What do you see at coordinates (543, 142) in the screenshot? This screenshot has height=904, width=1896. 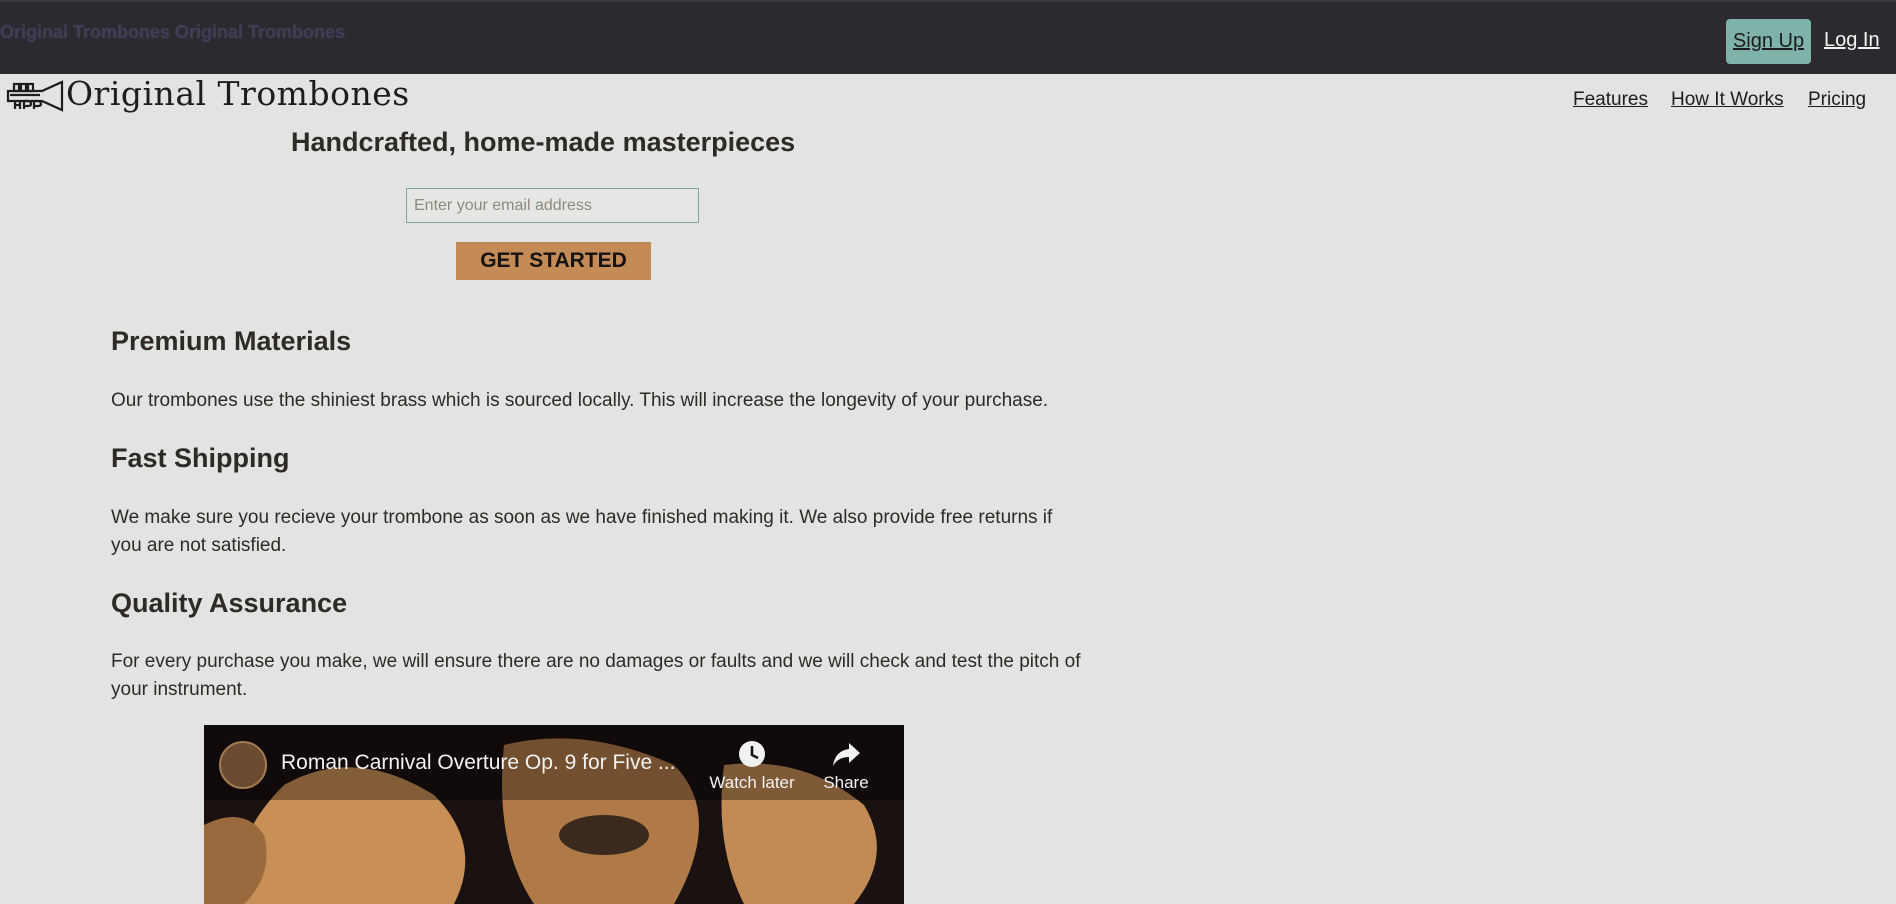 I see `hero-title: Handcrafted, home-made masterpieces` at bounding box center [543, 142].